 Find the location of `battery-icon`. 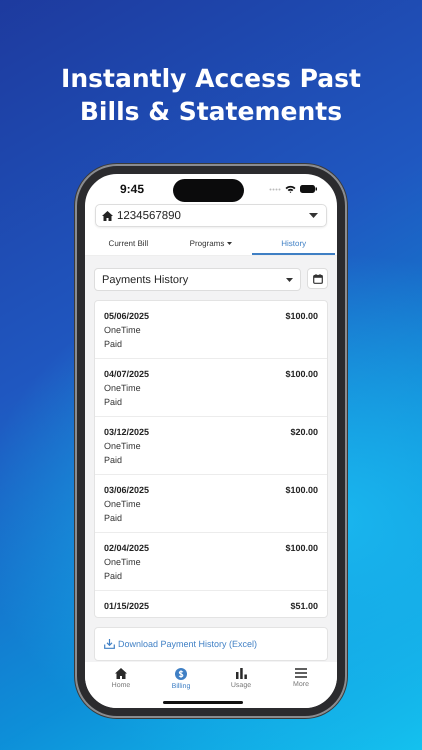

battery-icon is located at coordinates (308, 189).